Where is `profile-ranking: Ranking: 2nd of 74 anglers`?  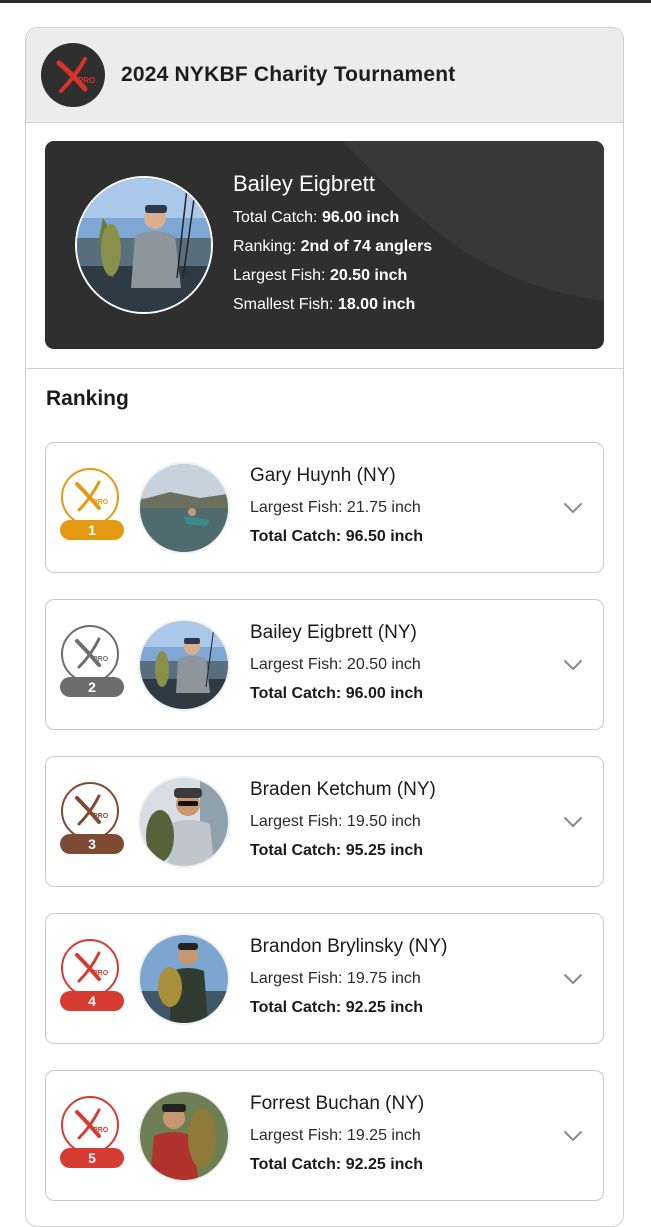 profile-ranking: Ranking: 2nd of 74 anglers is located at coordinates (332, 246).